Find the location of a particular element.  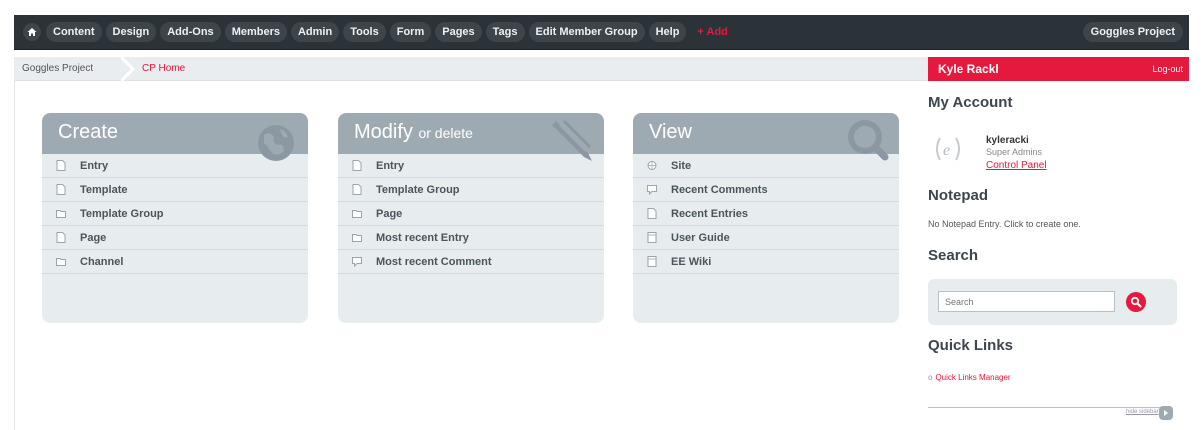

view-recent-comments-item: Recent Comments is located at coordinates (766, 190).